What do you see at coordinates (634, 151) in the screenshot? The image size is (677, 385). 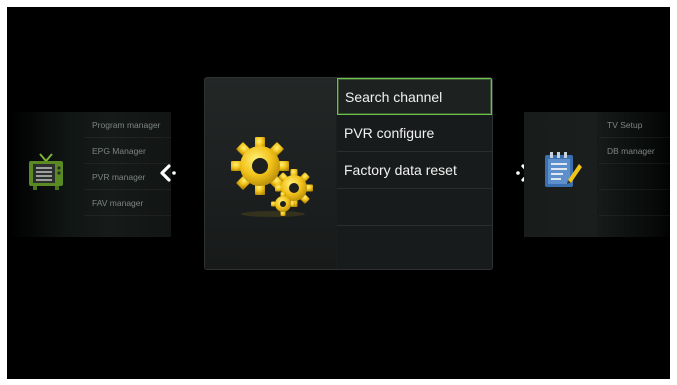 I see `right-menu-item-db-manager: DB manager` at bounding box center [634, 151].